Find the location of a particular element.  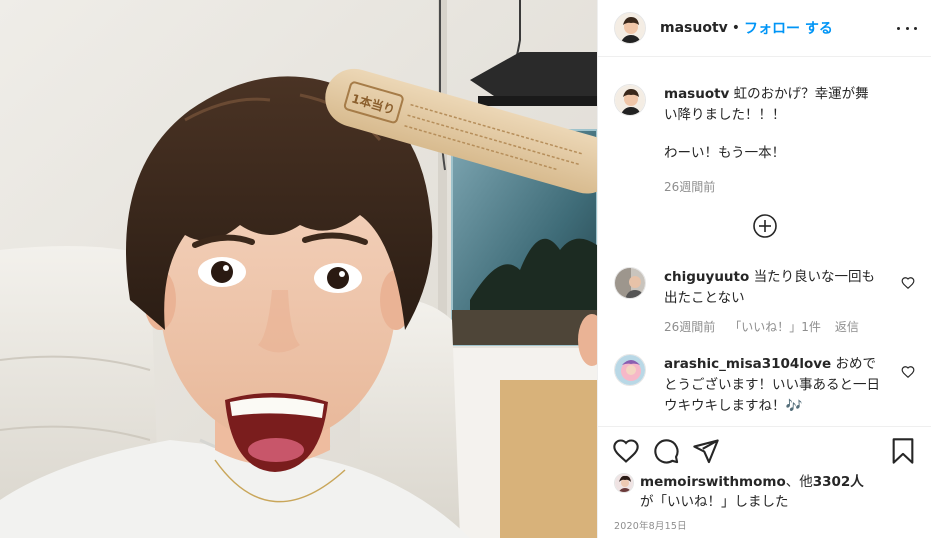

caption-avatar is located at coordinates (630, 100).